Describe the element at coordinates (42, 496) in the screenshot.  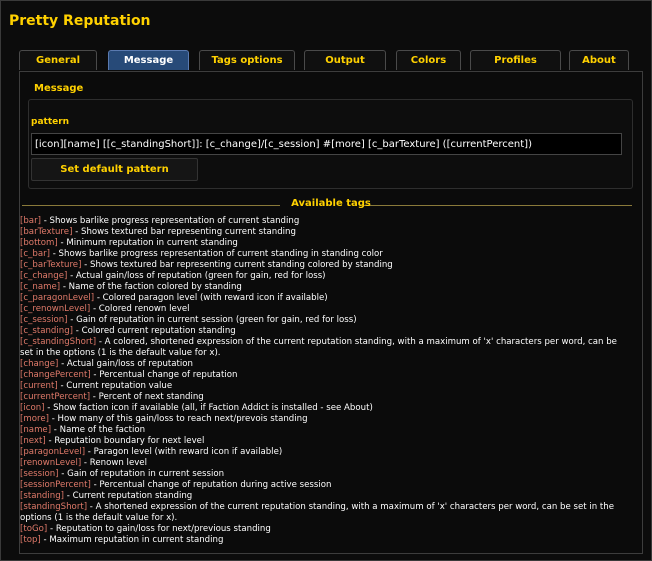
I see `tag-name: [standing]` at that location.